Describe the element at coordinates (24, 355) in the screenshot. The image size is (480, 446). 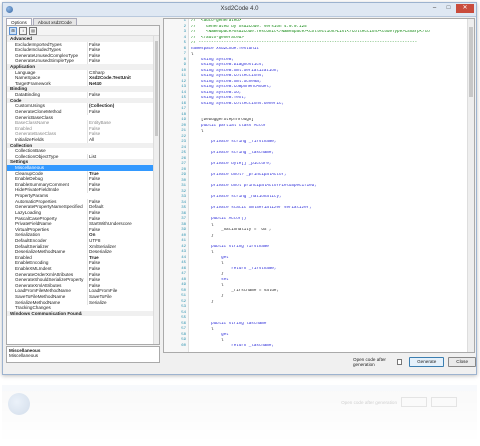
I see `description-text: Miscellaneous` at that location.